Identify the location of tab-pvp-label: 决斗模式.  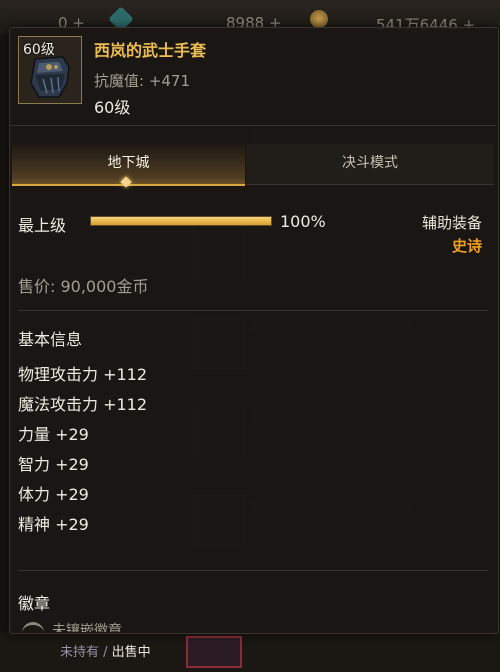
(370, 163).